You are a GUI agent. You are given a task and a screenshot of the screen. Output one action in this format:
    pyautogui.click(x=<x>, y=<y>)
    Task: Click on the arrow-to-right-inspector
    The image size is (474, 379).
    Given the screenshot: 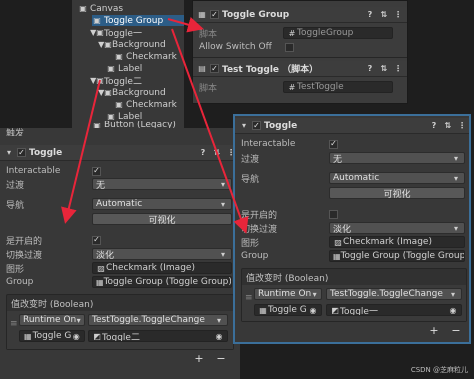 What is the action you would take?
    pyautogui.click(x=210, y=131)
    